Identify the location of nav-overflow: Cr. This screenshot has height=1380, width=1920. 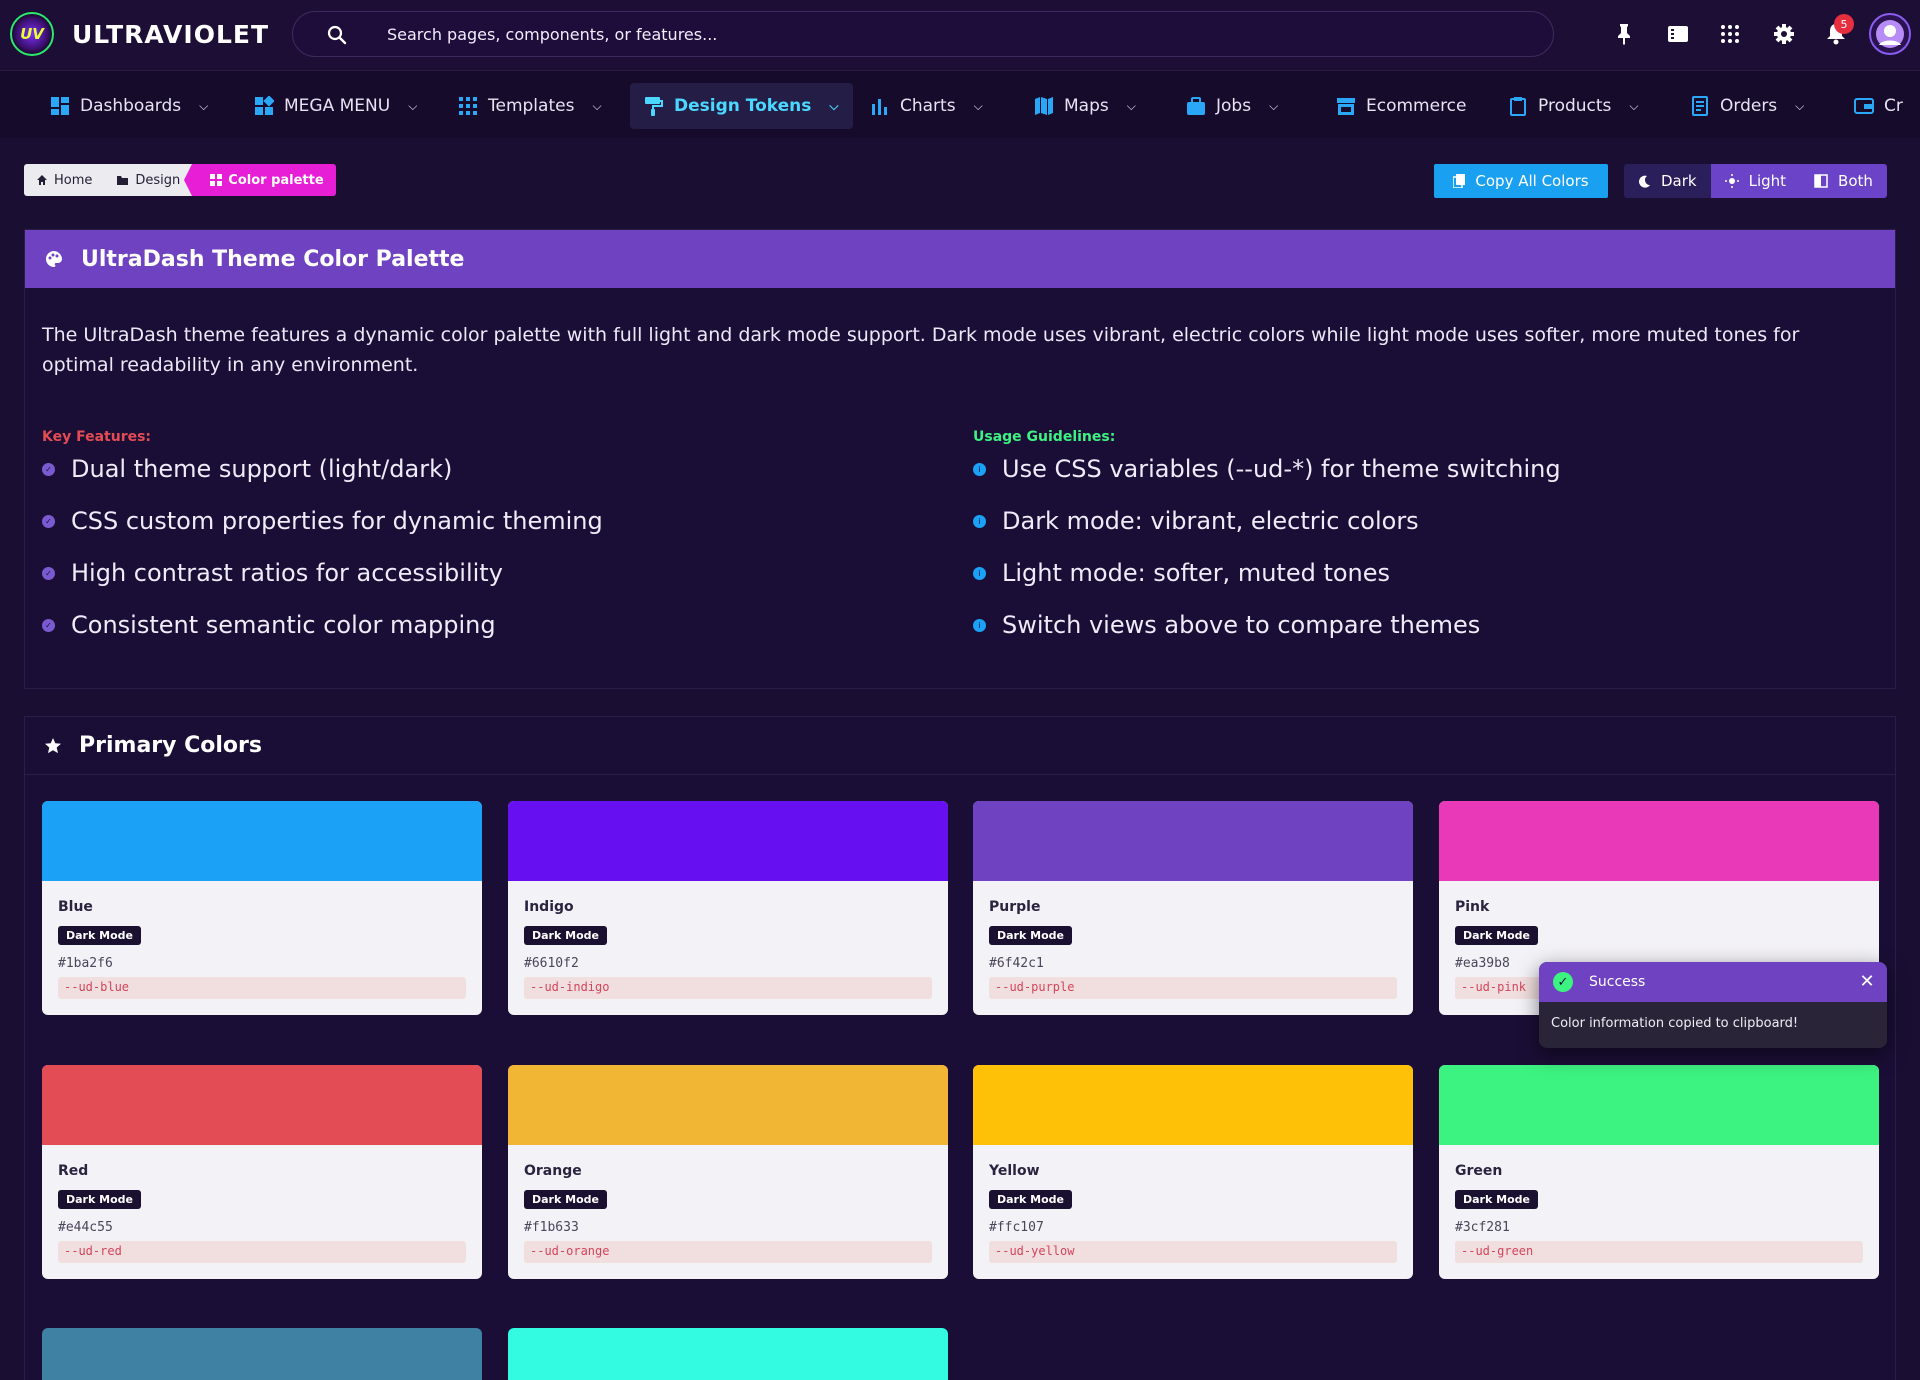
(1880, 106).